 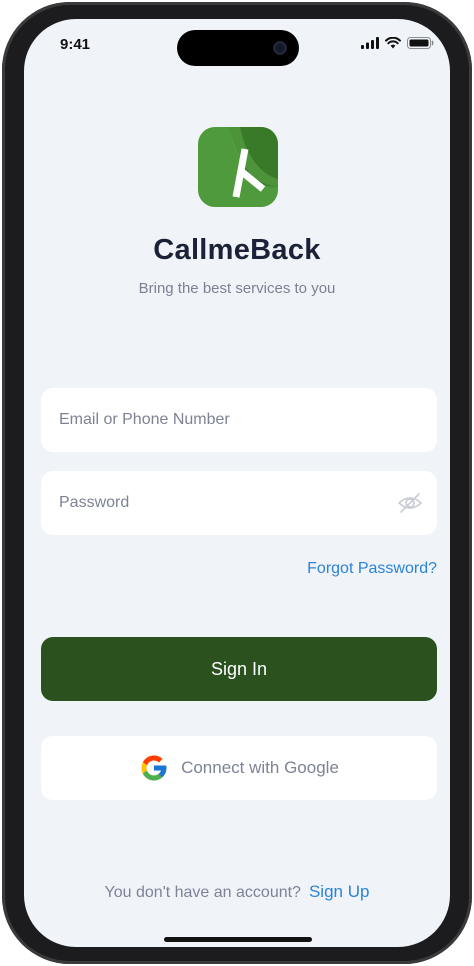 I want to click on app-tagline: Bring the best services to you, so click(x=237, y=288).